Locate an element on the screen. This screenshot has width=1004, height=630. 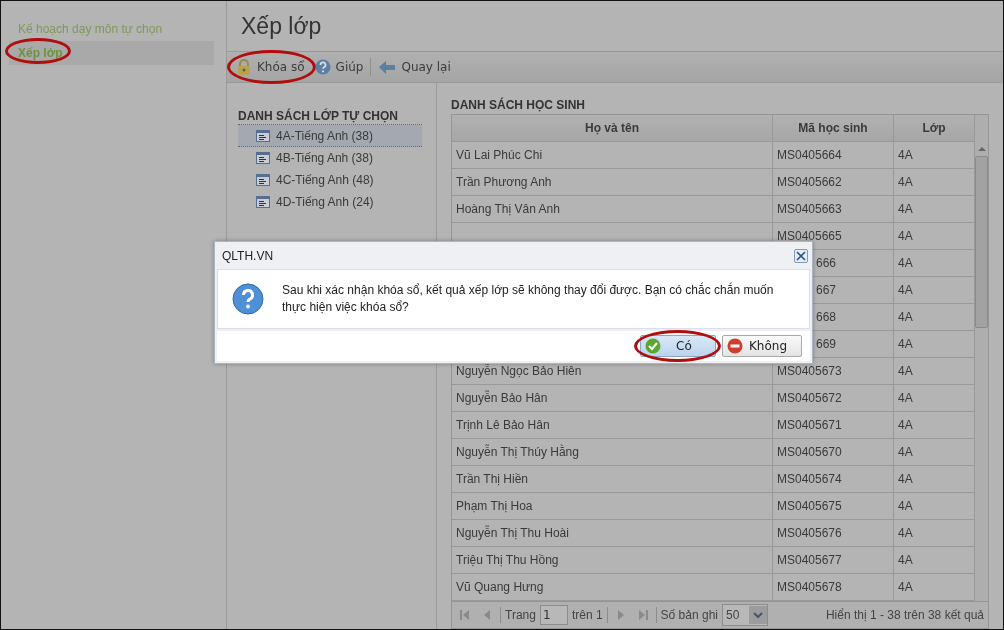
help-icon is located at coordinates (322, 67).